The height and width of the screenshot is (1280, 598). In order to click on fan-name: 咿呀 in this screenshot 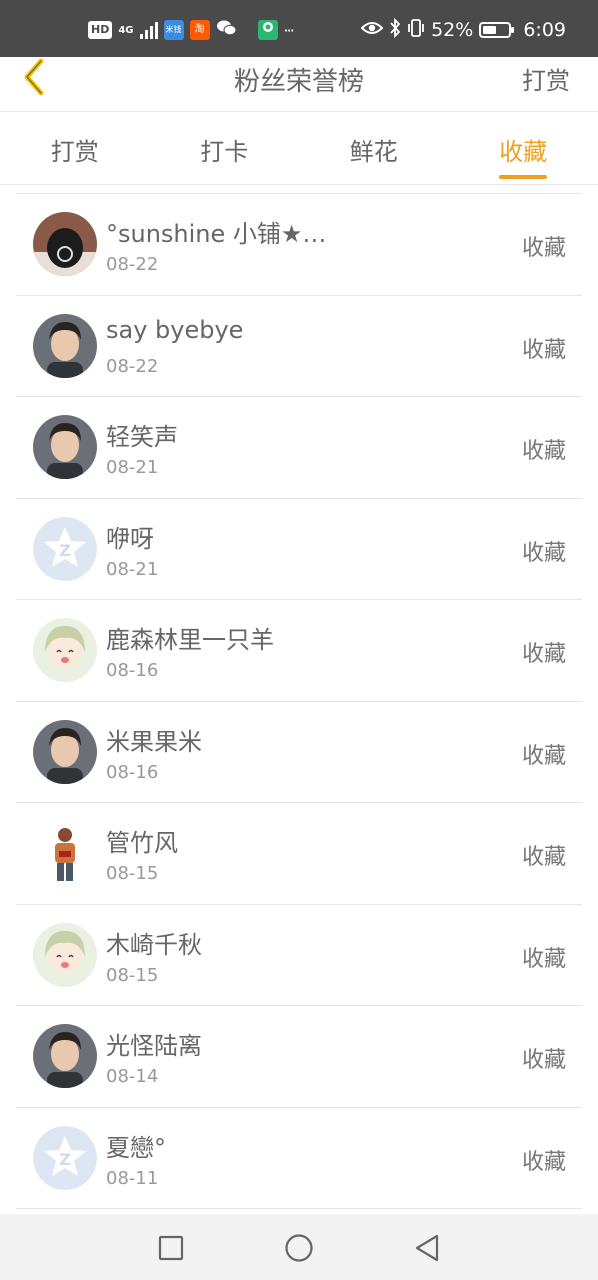, I will do `click(130, 538)`.